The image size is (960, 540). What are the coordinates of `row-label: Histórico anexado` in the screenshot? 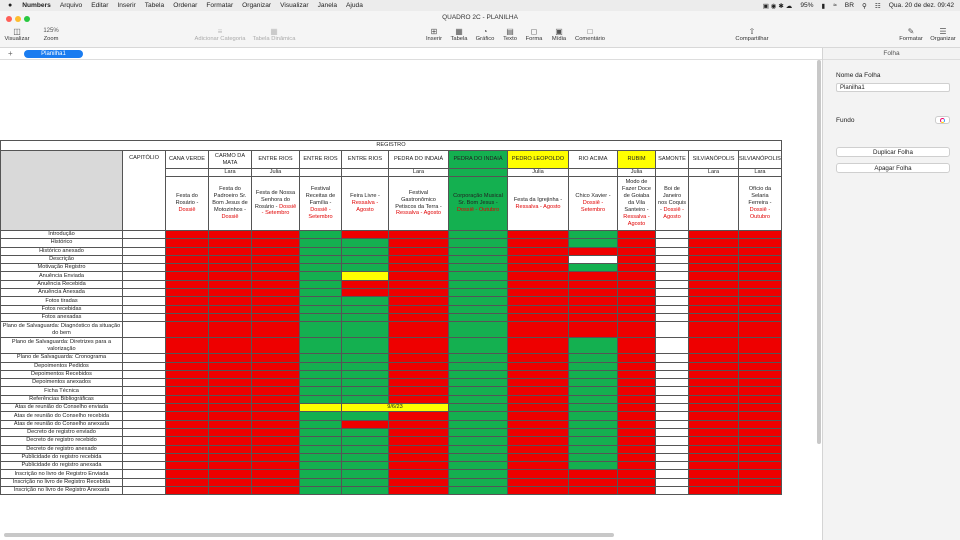 It's located at (61, 251).